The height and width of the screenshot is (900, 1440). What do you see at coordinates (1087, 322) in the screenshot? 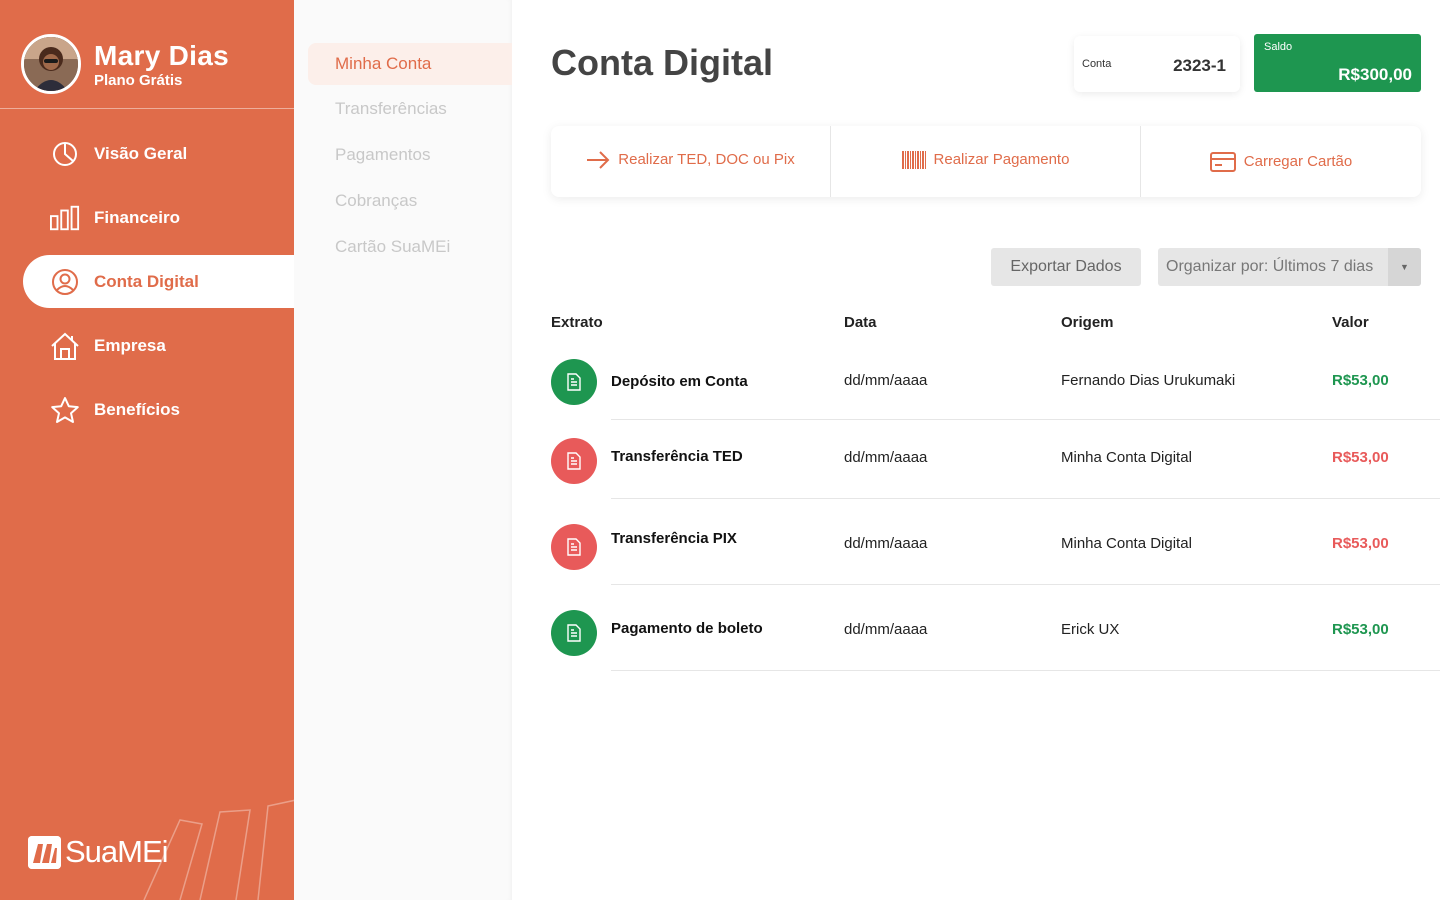
I see `column-header-origem: Origem` at bounding box center [1087, 322].